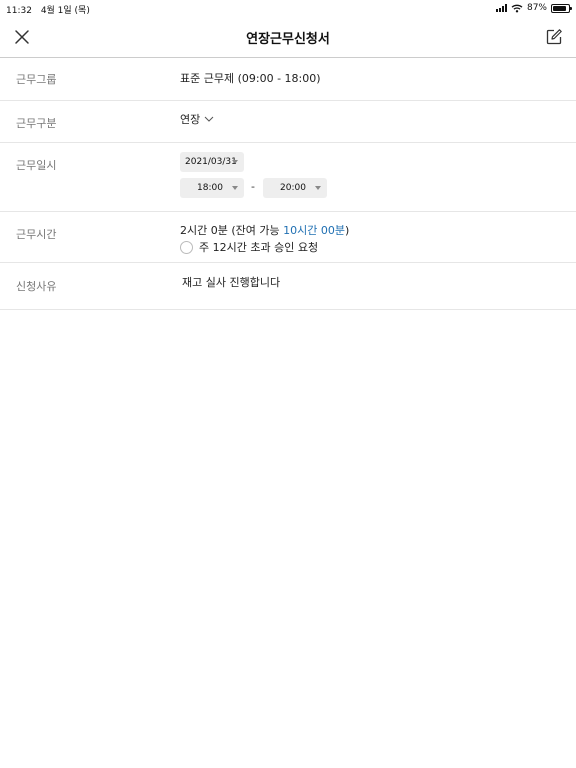  Describe the element at coordinates (209, 119) in the screenshot. I see `chevron-down-icon` at that location.